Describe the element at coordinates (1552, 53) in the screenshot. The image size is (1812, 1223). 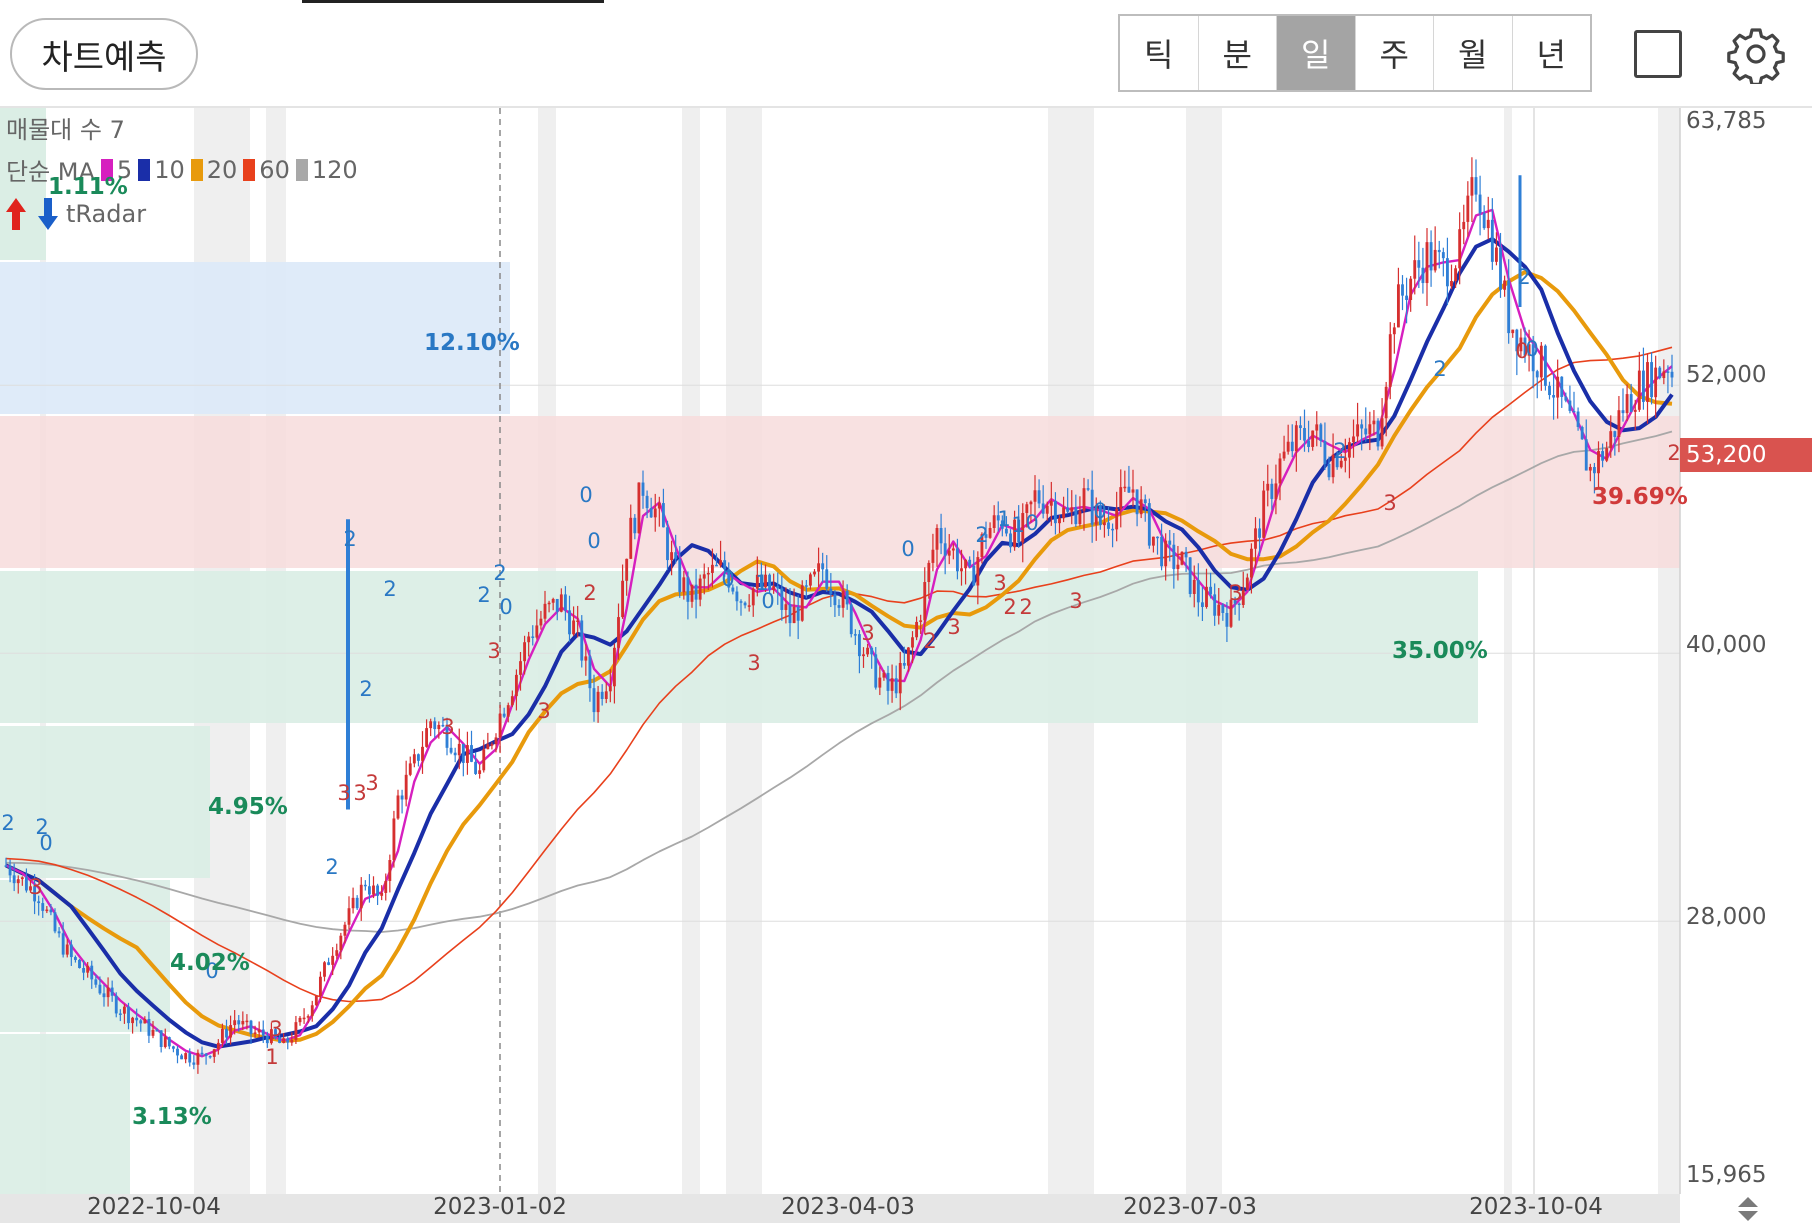
I see `tab-year: 년` at that location.